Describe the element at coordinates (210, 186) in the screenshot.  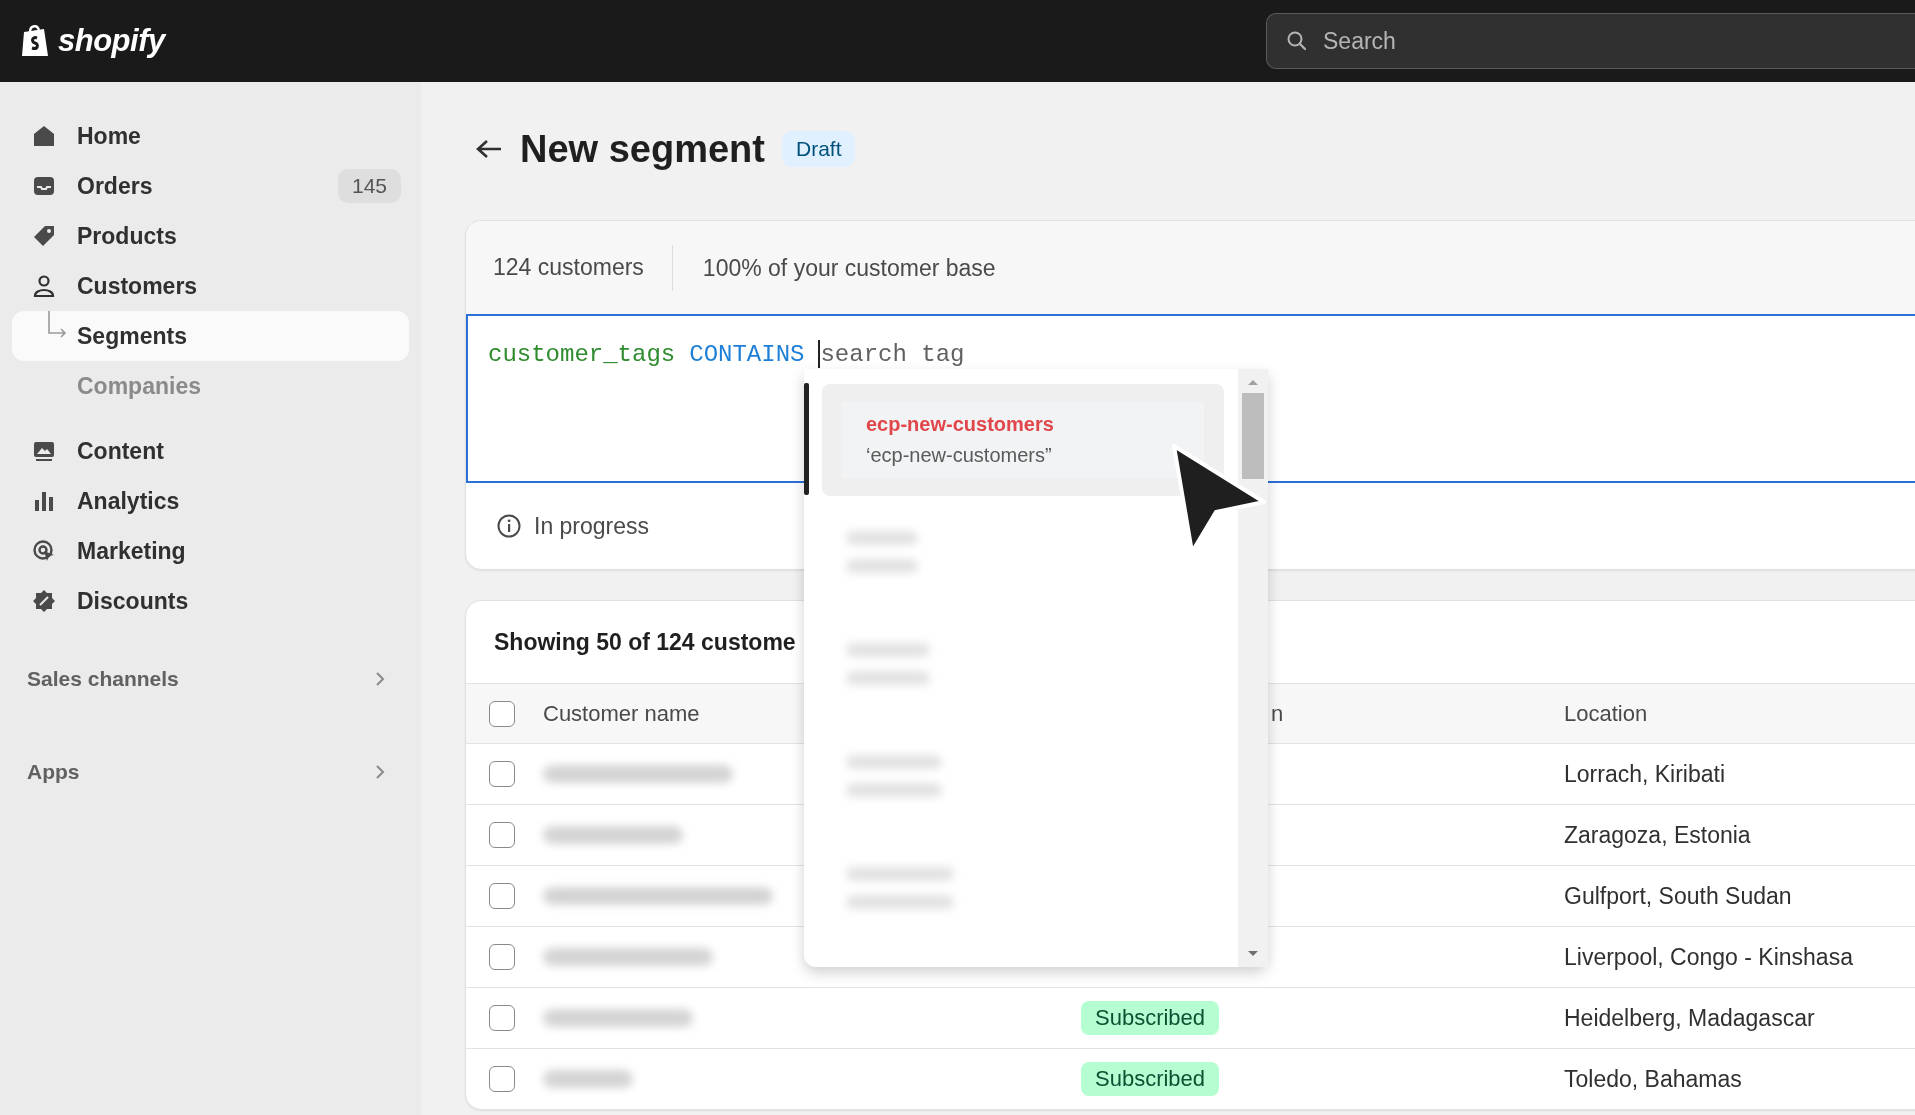
I see `nav-item: Orders 145` at that location.